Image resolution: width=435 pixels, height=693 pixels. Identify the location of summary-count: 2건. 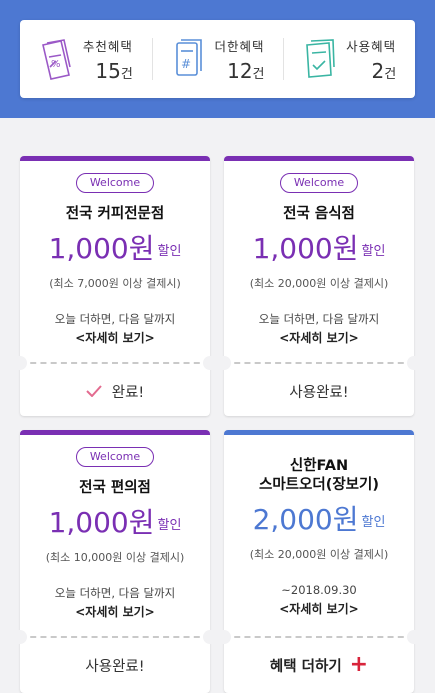
(384, 70).